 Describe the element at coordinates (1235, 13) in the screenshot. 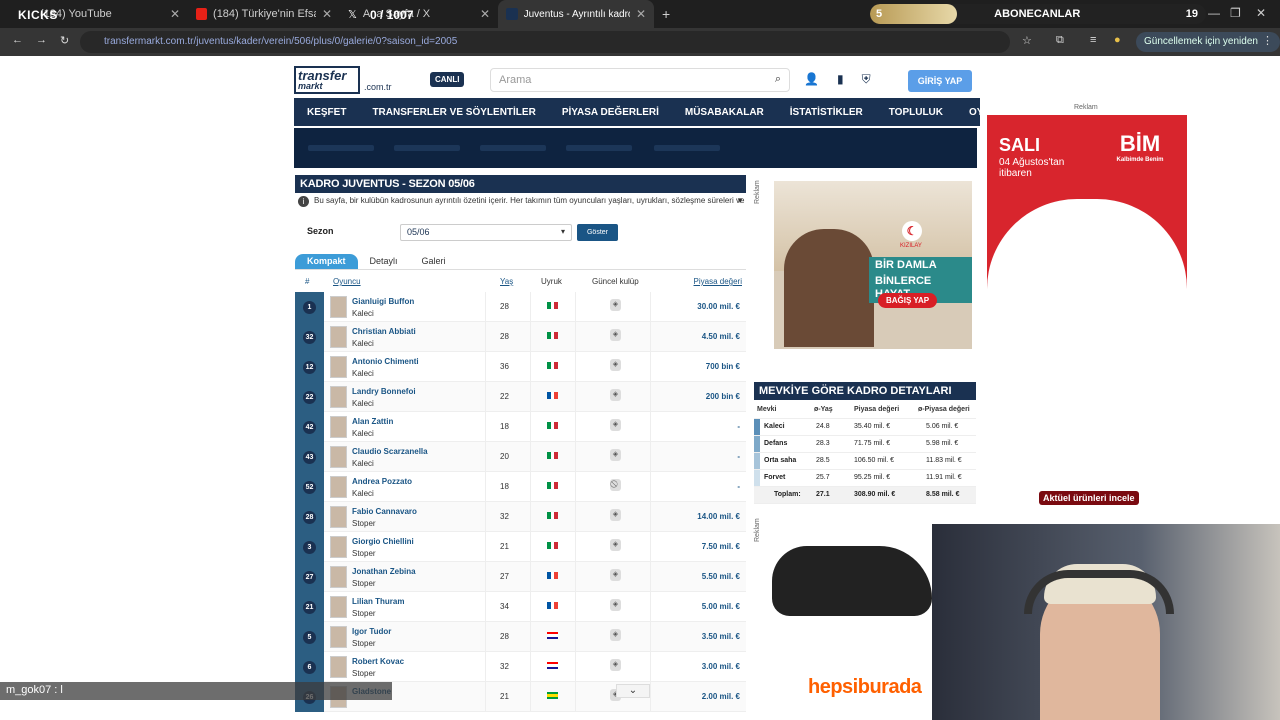

I see `maximize-icon: ❐` at that location.